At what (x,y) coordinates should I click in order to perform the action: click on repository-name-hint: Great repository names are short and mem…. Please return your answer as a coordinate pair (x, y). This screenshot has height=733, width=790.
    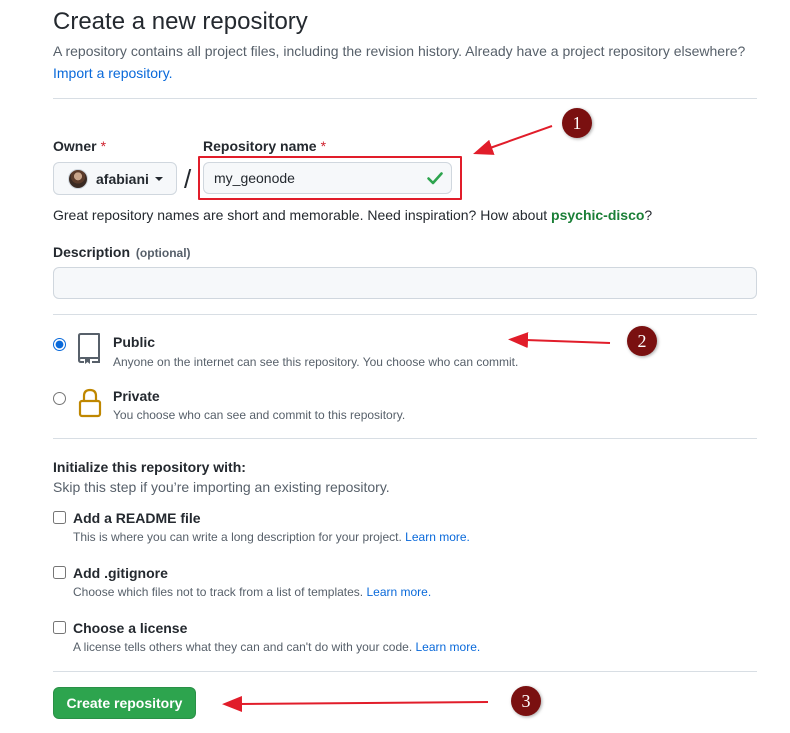
    Looking at the image, I should click on (352, 215).